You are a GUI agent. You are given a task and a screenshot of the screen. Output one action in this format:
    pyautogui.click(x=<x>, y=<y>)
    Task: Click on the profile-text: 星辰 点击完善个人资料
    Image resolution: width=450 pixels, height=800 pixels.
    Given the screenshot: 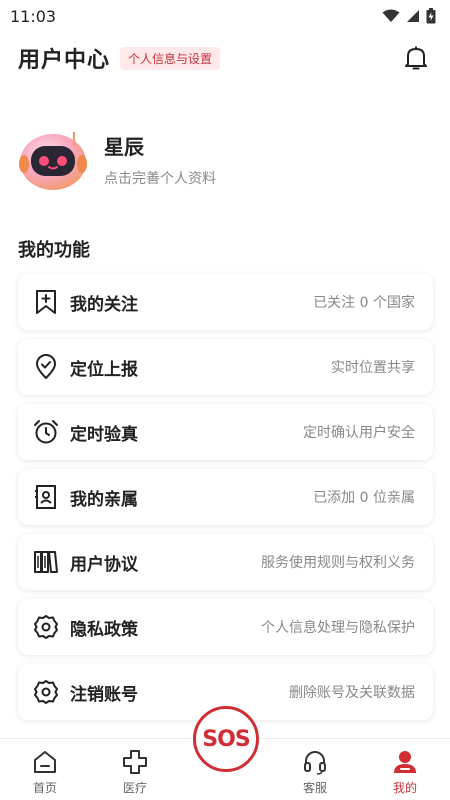 What is the action you would take?
    pyautogui.click(x=160, y=159)
    